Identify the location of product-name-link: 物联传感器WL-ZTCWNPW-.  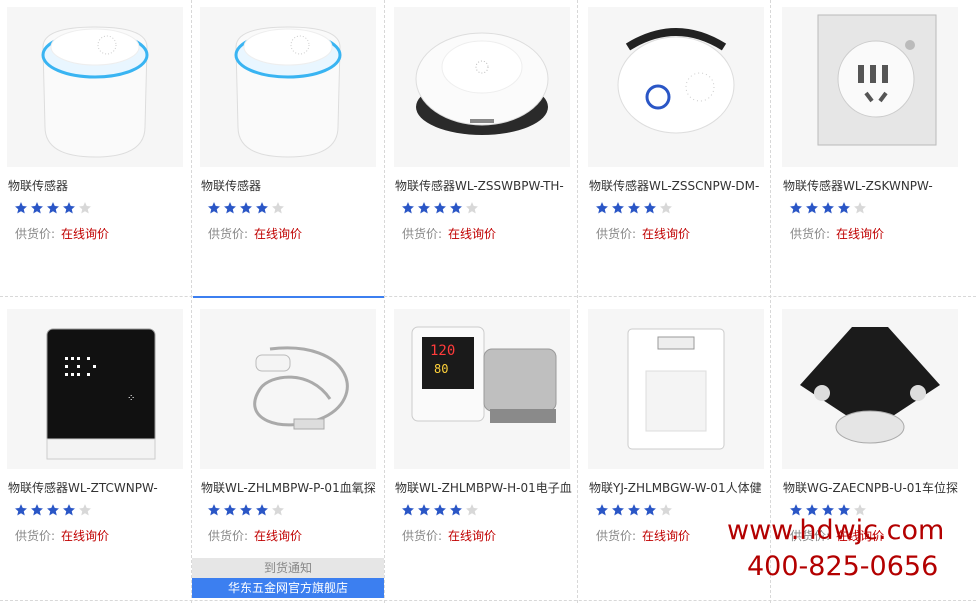
(99, 487).